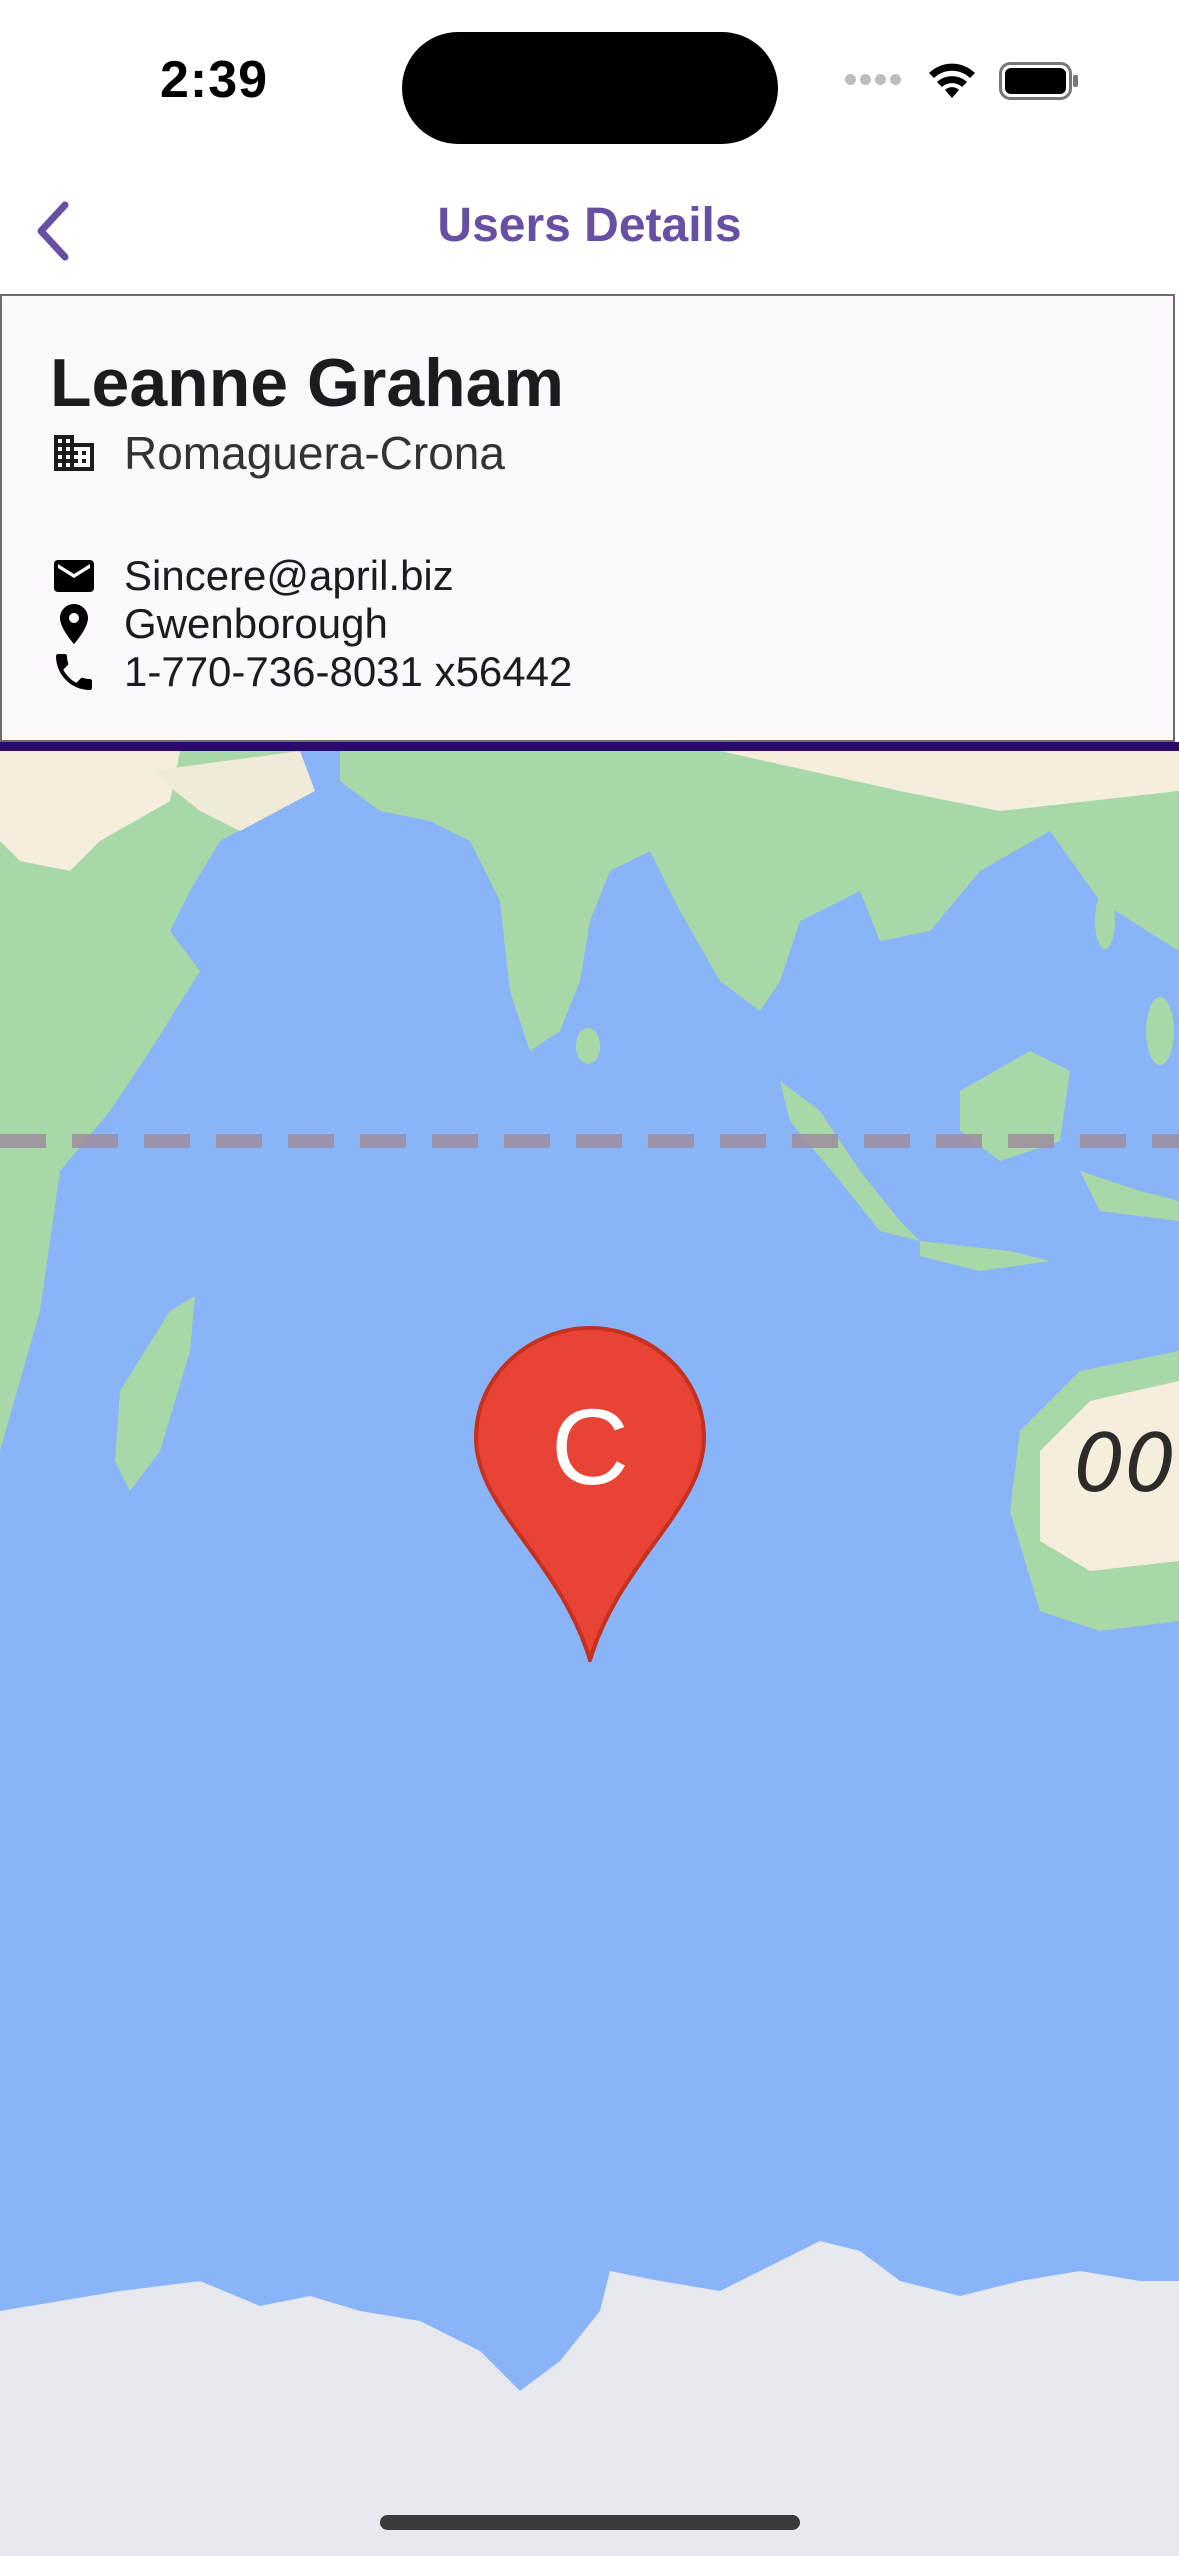 Image resolution: width=1179 pixels, height=2556 pixels. I want to click on map-tile-text: 00, so click(1125, 1463).